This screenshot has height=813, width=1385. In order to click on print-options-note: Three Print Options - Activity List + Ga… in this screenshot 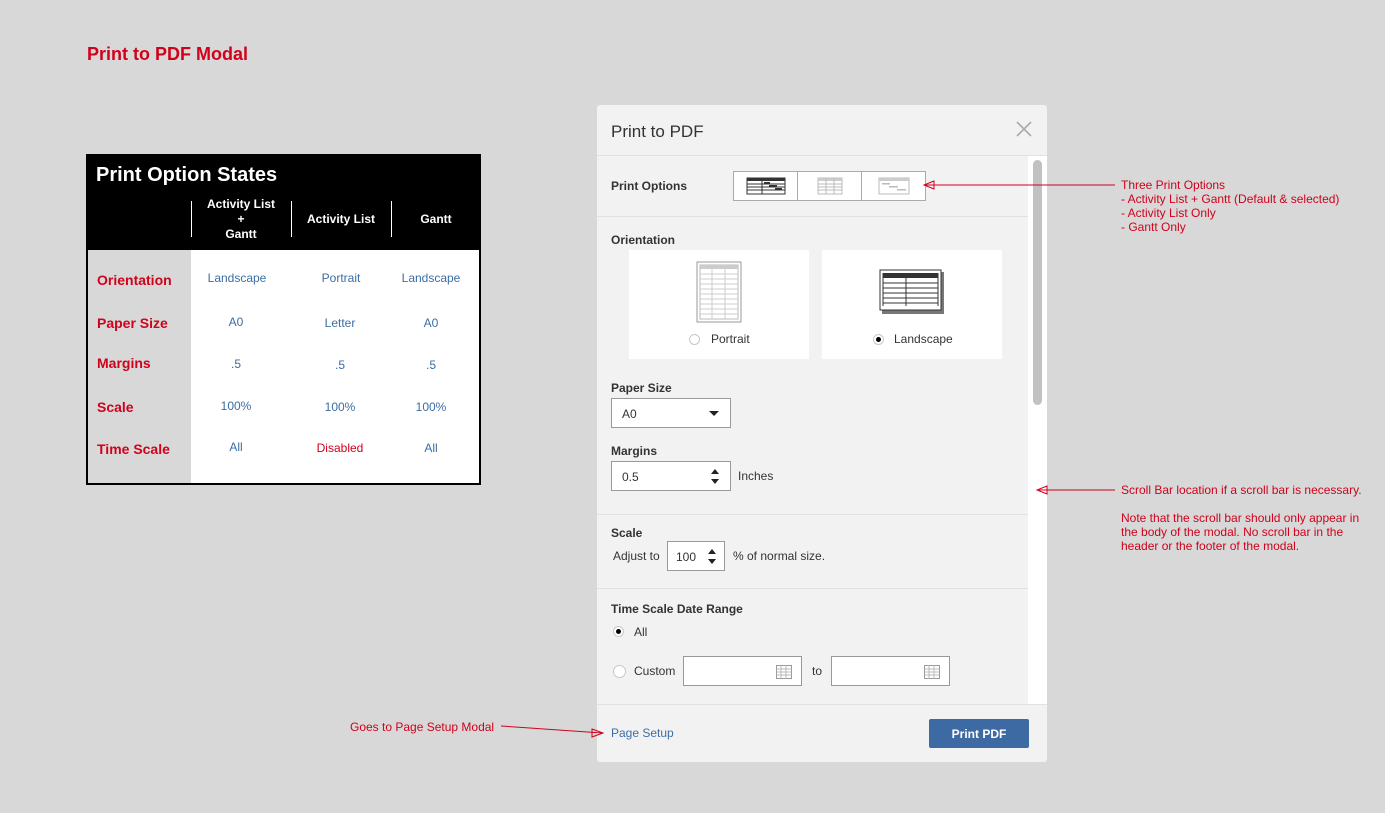, I will do `click(1230, 206)`.